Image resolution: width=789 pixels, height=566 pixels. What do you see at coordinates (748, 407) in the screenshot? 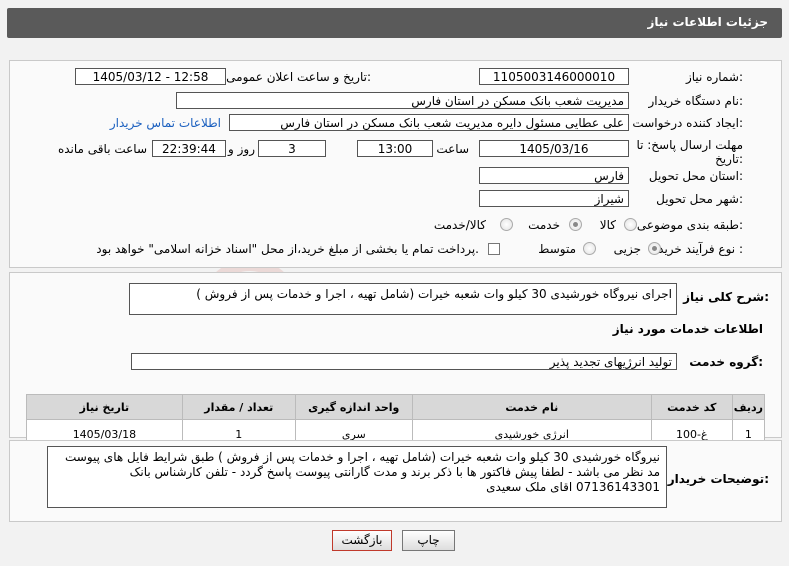
I see `col-row-header: ردیف` at bounding box center [748, 407].